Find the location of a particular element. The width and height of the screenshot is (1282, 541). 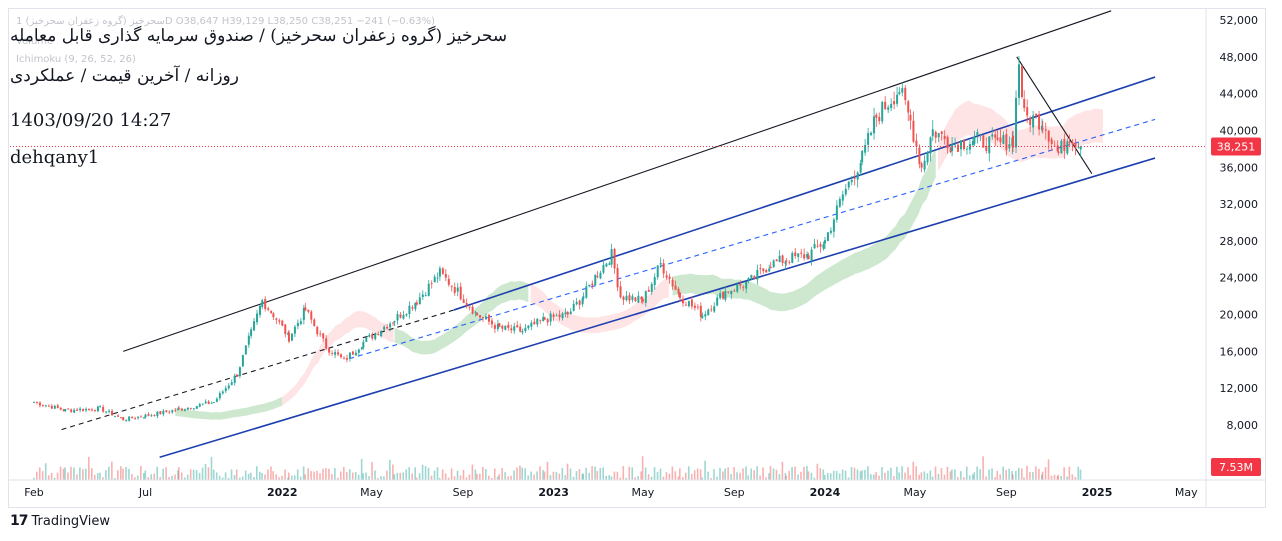

y-tick-label: 36,000 is located at coordinates (1239, 167).